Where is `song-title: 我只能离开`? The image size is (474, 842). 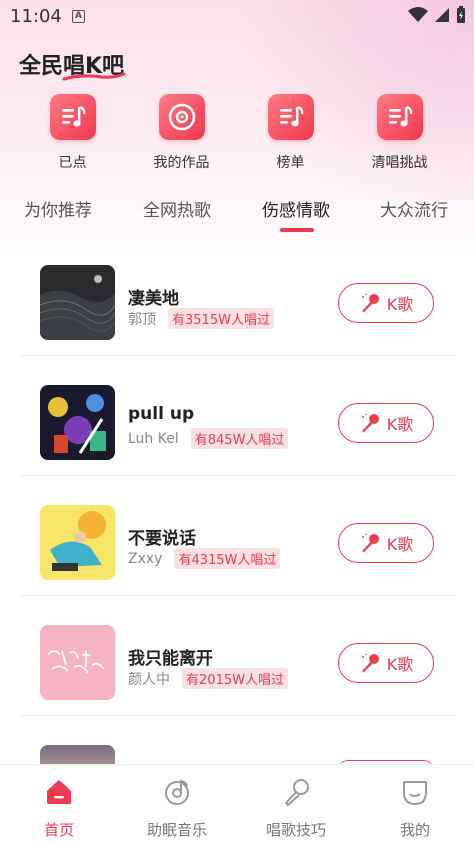 song-title: 我只能离开 is located at coordinates (170, 659).